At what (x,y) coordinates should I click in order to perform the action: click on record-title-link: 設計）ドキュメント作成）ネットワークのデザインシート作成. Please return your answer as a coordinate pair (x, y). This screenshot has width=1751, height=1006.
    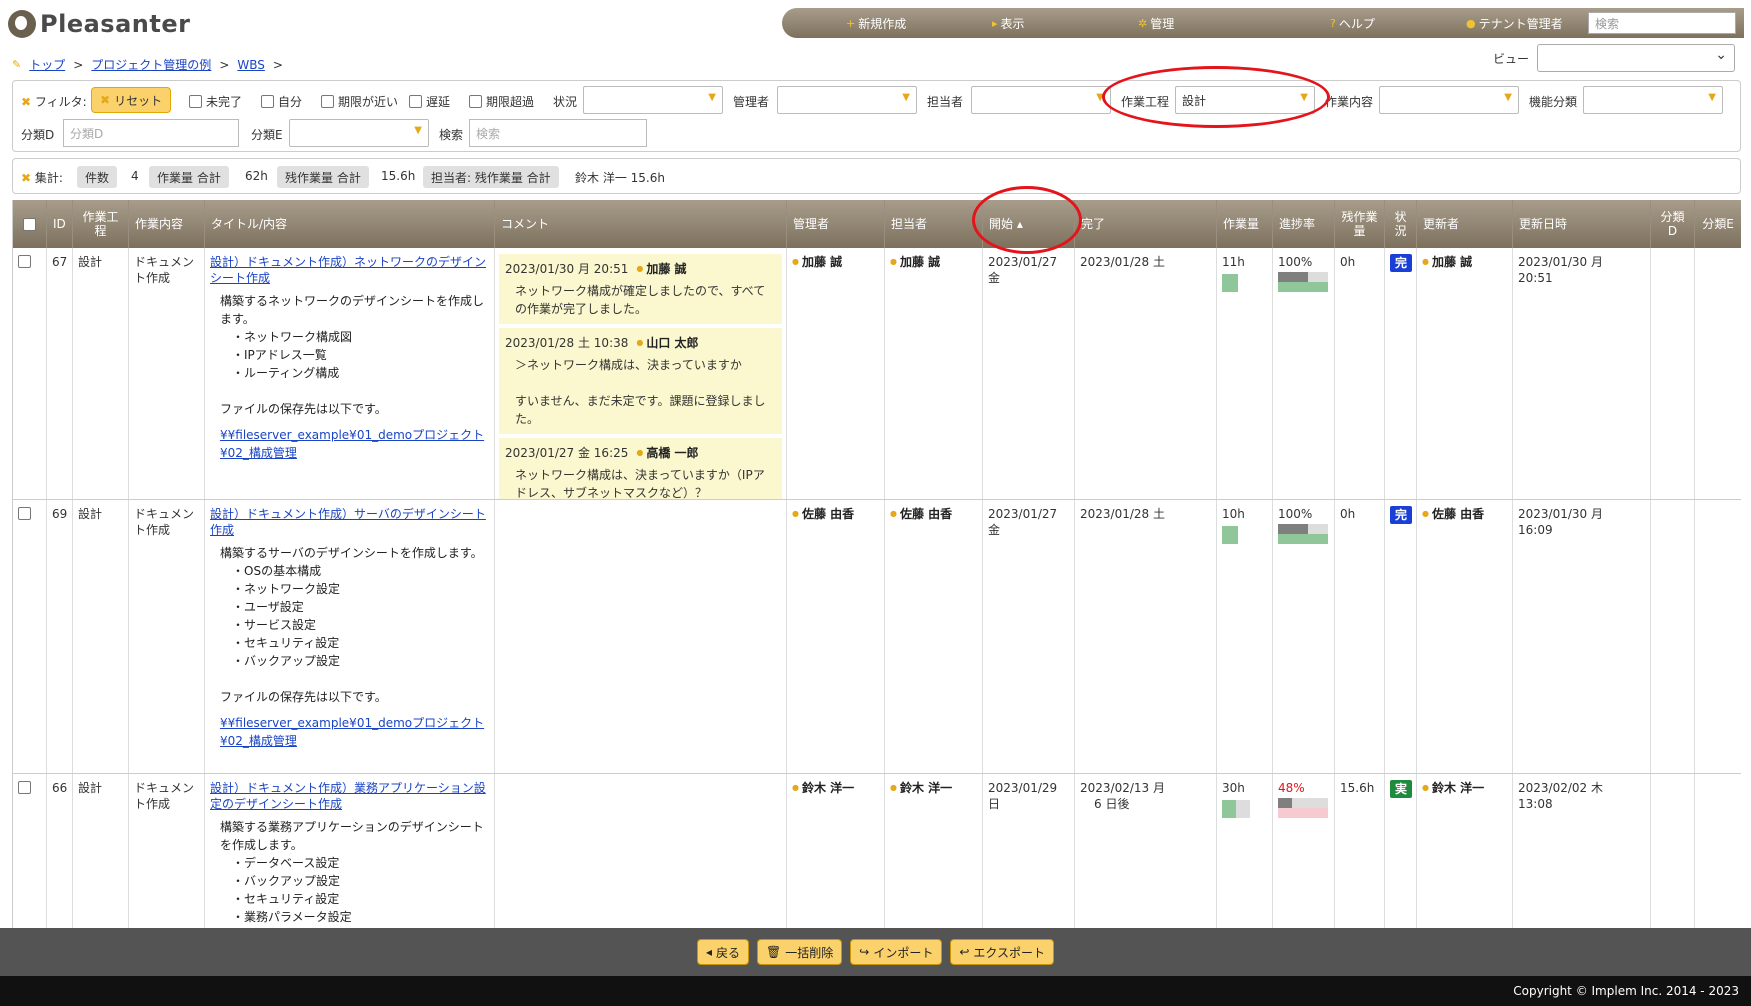
    Looking at the image, I should click on (348, 270).